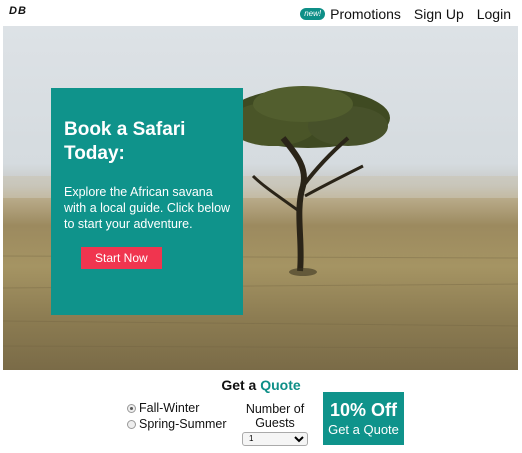  I want to click on quote-heading-accent: Quote, so click(280, 385).